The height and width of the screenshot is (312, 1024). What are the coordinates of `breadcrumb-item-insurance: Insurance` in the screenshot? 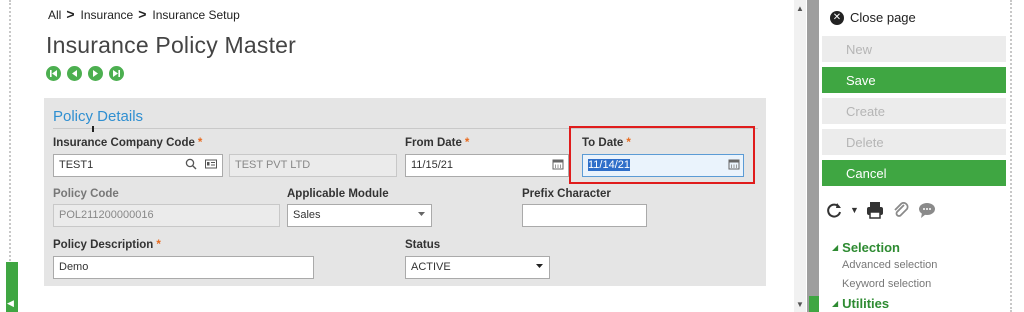 It's located at (107, 15).